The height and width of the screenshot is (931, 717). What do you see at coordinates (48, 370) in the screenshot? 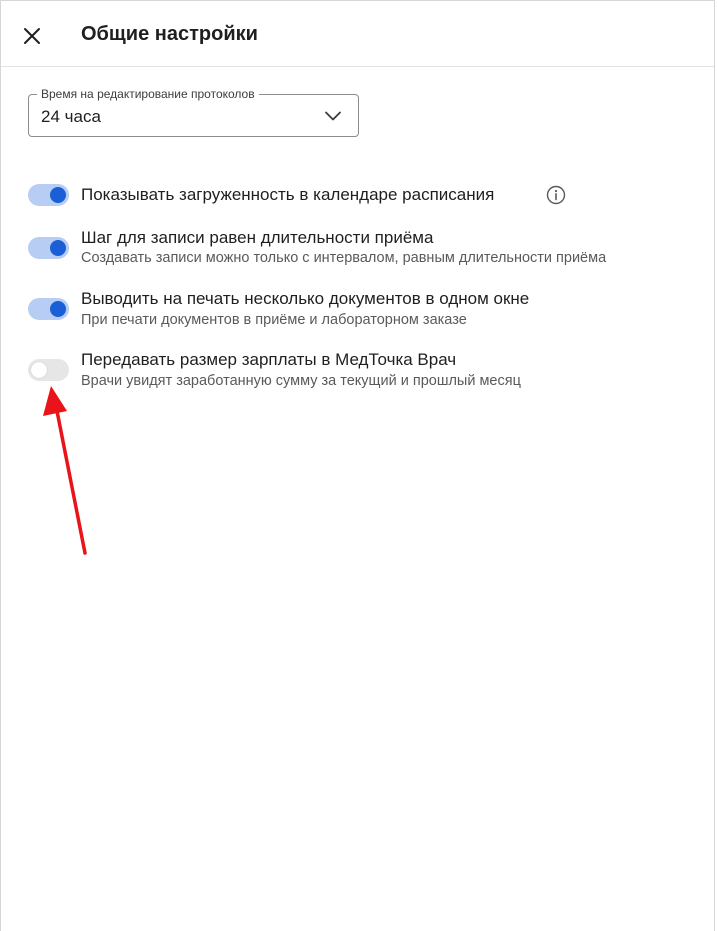
I see `toggle-transfer-salary` at bounding box center [48, 370].